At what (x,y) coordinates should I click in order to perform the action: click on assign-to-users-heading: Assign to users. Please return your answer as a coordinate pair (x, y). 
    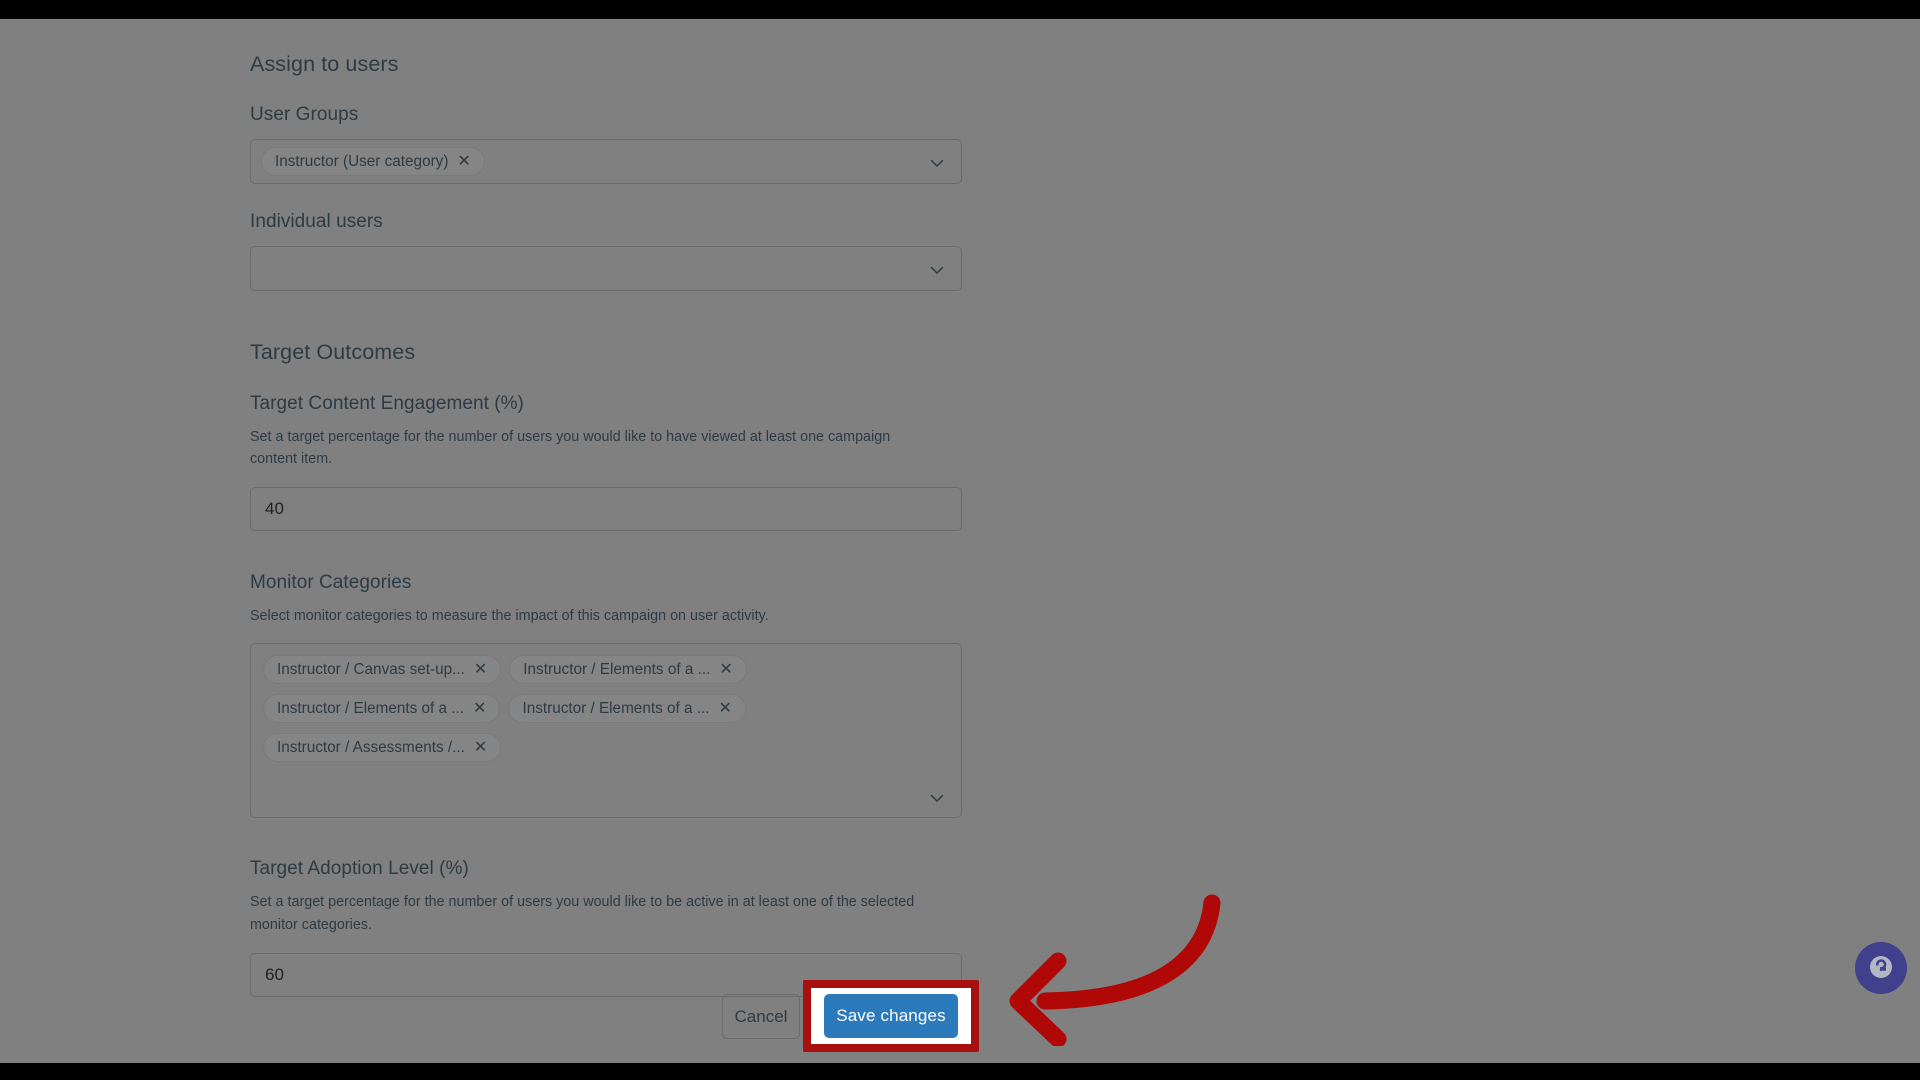
    Looking at the image, I should click on (324, 64).